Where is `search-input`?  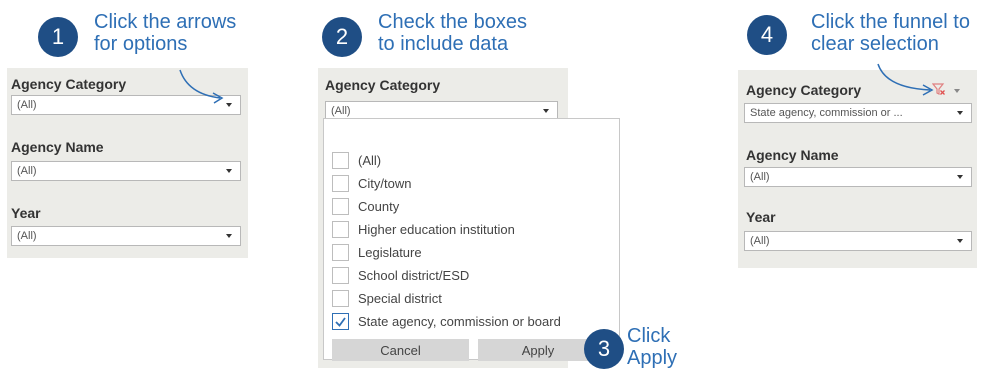 search-input is located at coordinates (472, 132).